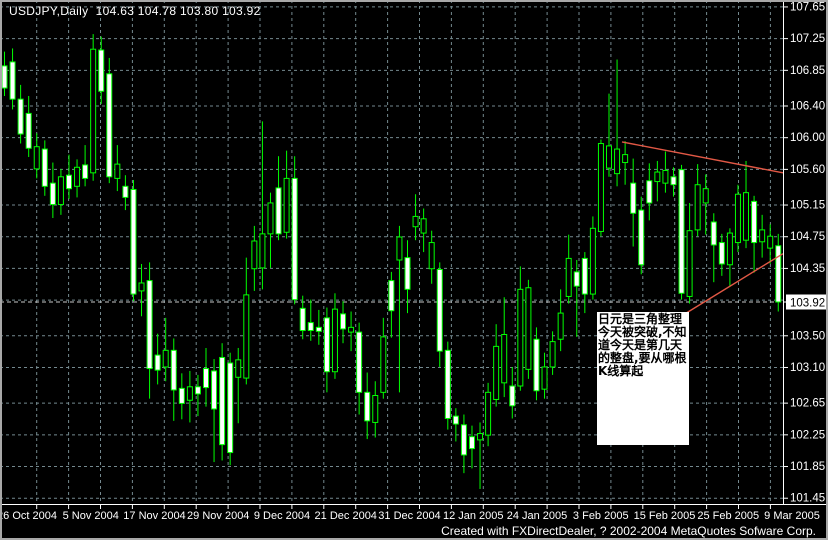 This screenshot has height=540, width=828. What do you see at coordinates (601, 516) in the screenshot?
I see `x-axis-label: 3 Feb 2005` at bounding box center [601, 516].